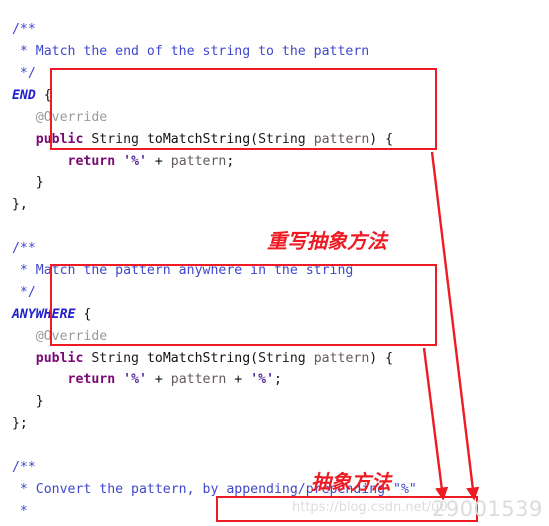 This screenshot has height=526, width=549. What do you see at coordinates (23, 95) in the screenshot?
I see `code-token: END` at bounding box center [23, 95].